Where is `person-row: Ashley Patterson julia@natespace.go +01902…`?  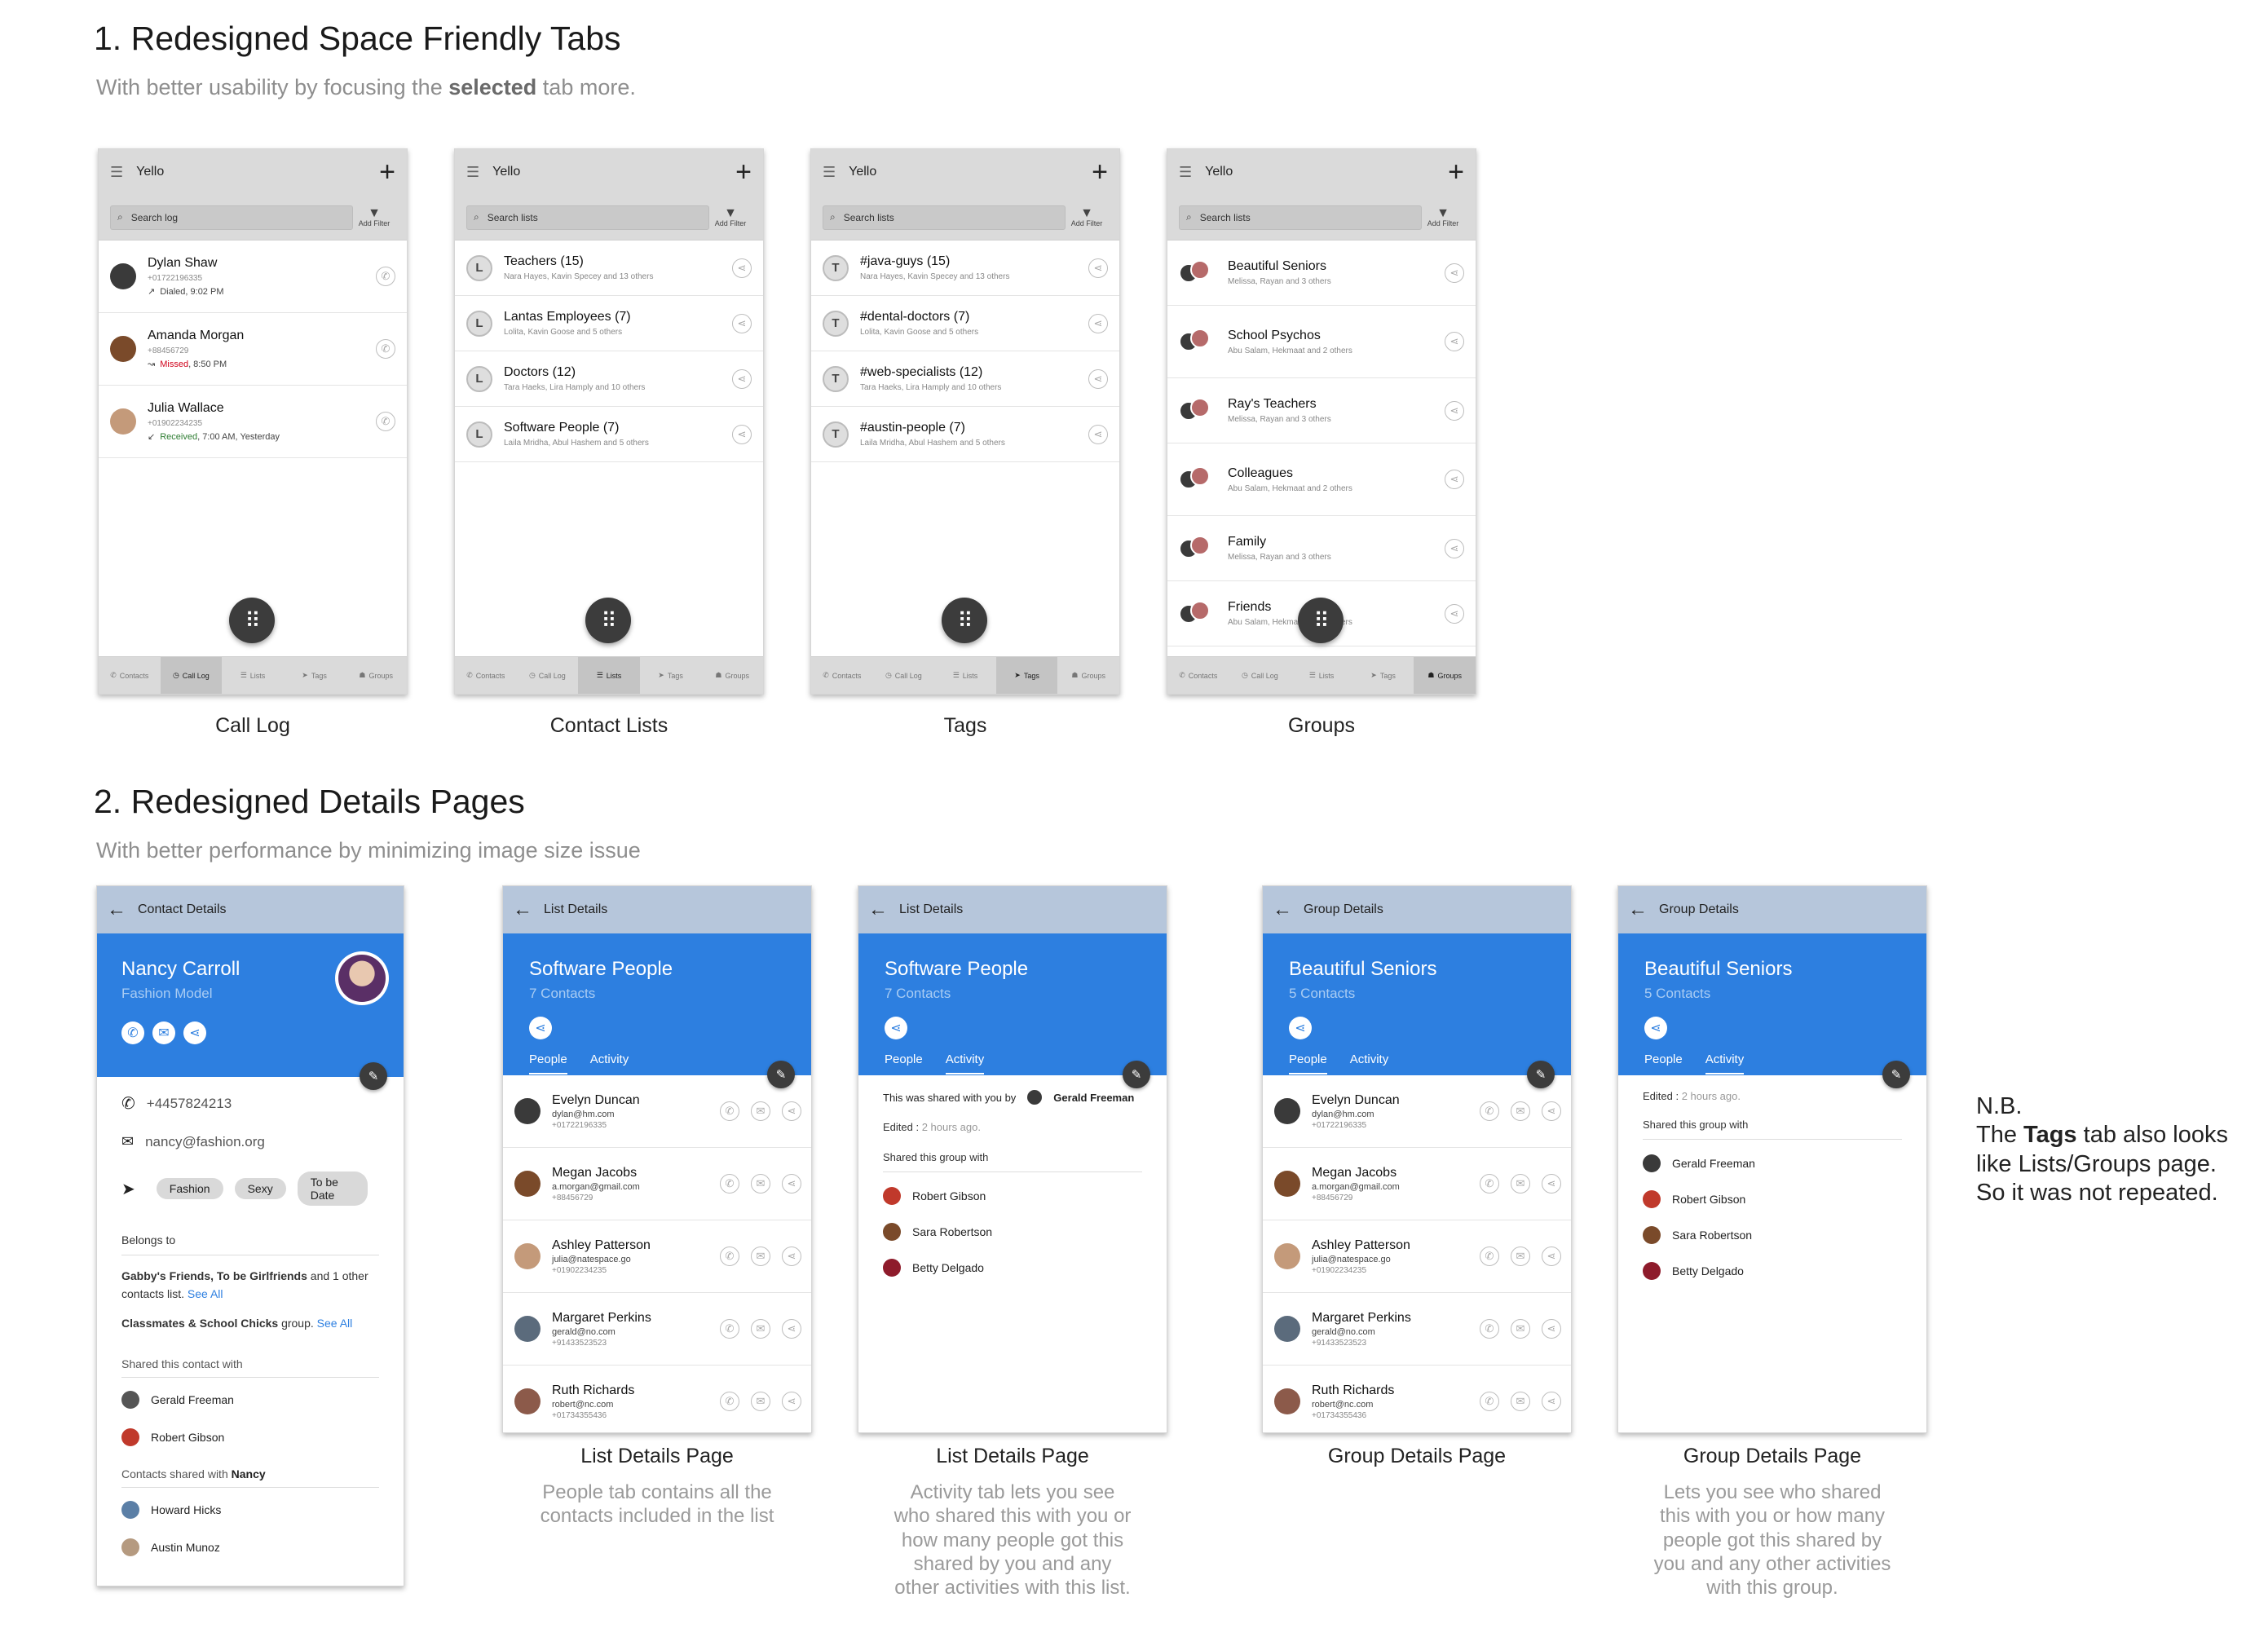 person-row: Ashley Patterson julia@natespace.go +01902… is located at coordinates (1417, 1256).